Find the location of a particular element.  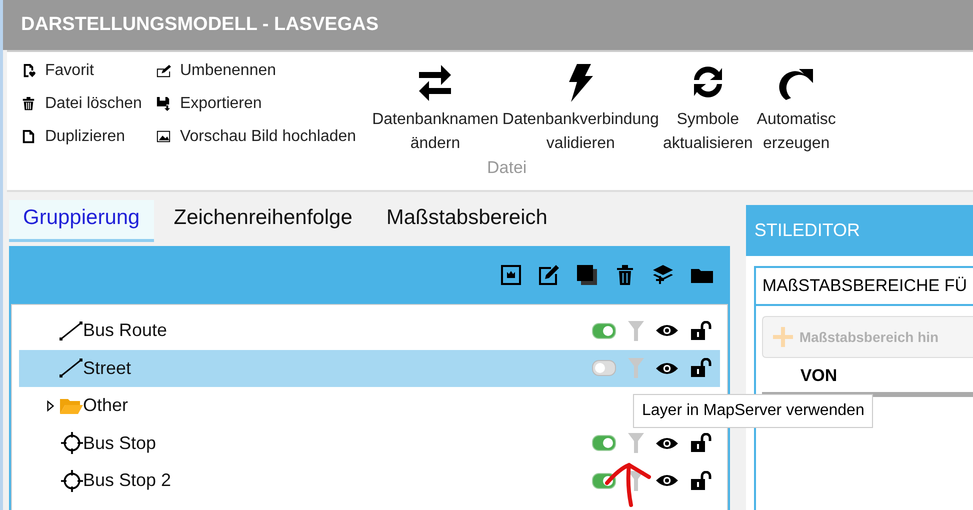

section-title: MAßSTABSBEREICHE FÜ is located at coordinates (864, 287).